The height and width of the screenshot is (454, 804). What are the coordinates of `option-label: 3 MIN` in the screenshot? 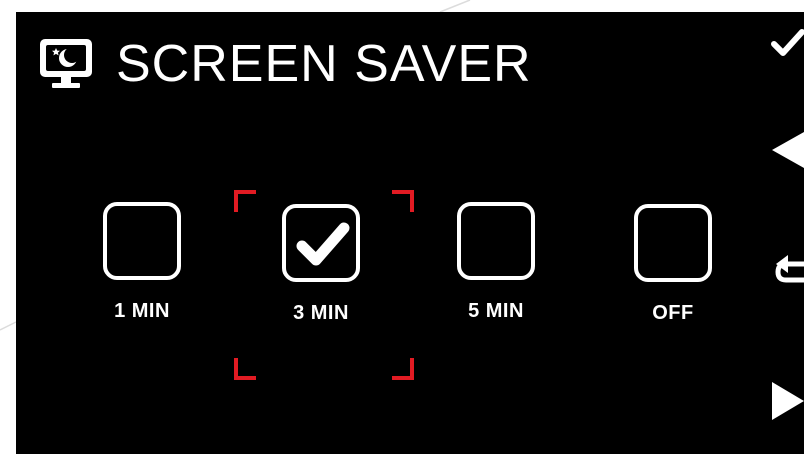 It's located at (321, 313).